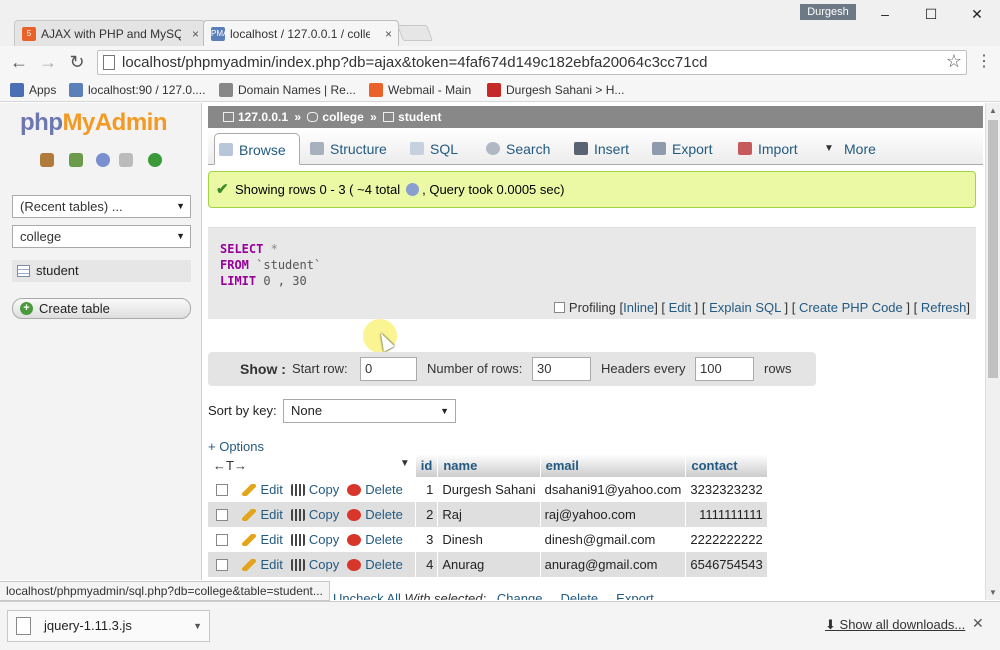 Image resolution: width=1000 pixels, height=650 pixels. I want to click on tab-more: ▼ More, so click(848, 149).